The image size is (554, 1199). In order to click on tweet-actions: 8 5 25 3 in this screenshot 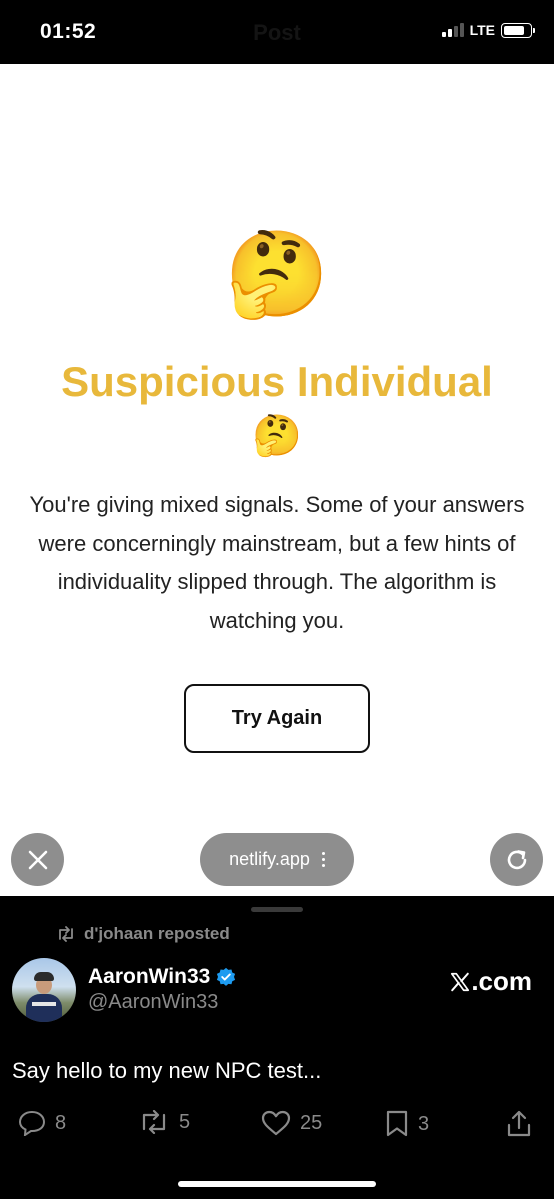, I will do `click(277, 1125)`.